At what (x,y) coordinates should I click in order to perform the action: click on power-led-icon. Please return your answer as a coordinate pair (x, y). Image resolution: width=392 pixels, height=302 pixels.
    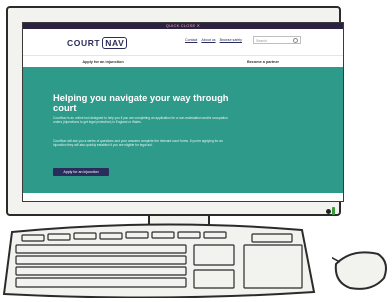
    Looking at the image, I should click on (333, 211).